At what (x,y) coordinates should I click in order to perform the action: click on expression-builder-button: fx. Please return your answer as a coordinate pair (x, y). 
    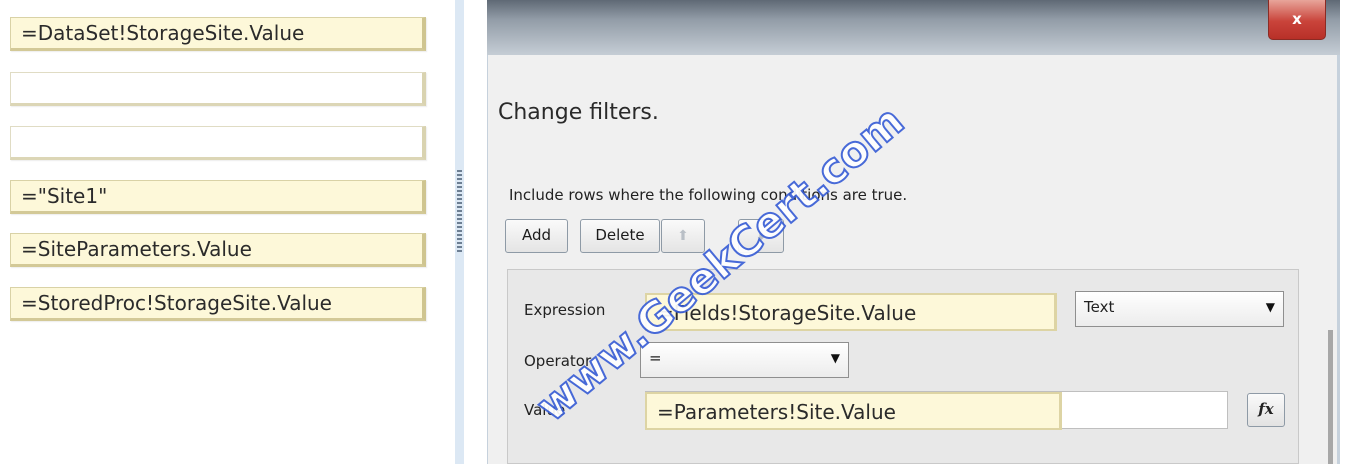
    Looking at the image, I should click on (1266, 410).